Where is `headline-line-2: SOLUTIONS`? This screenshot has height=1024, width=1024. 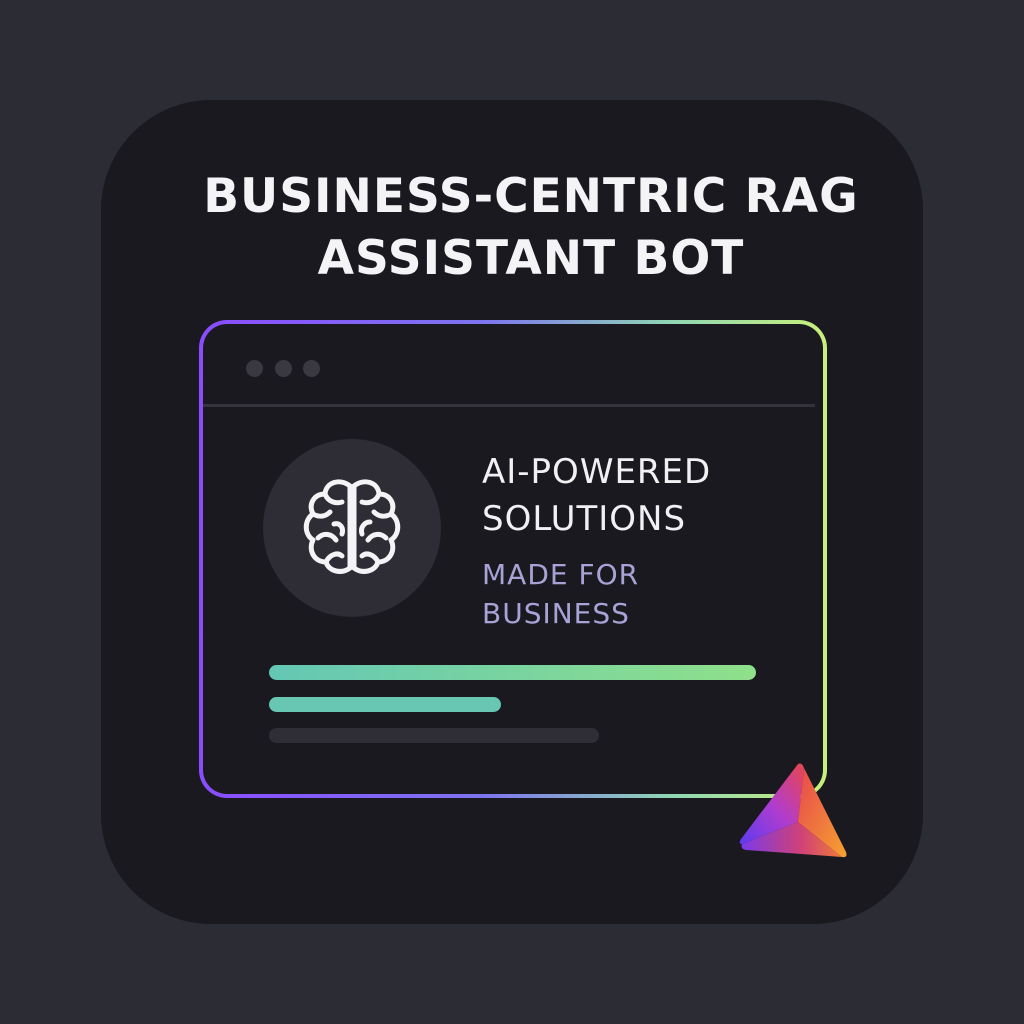 headline-line-2: SOLUTIONS is located at coordinates (584, 519).